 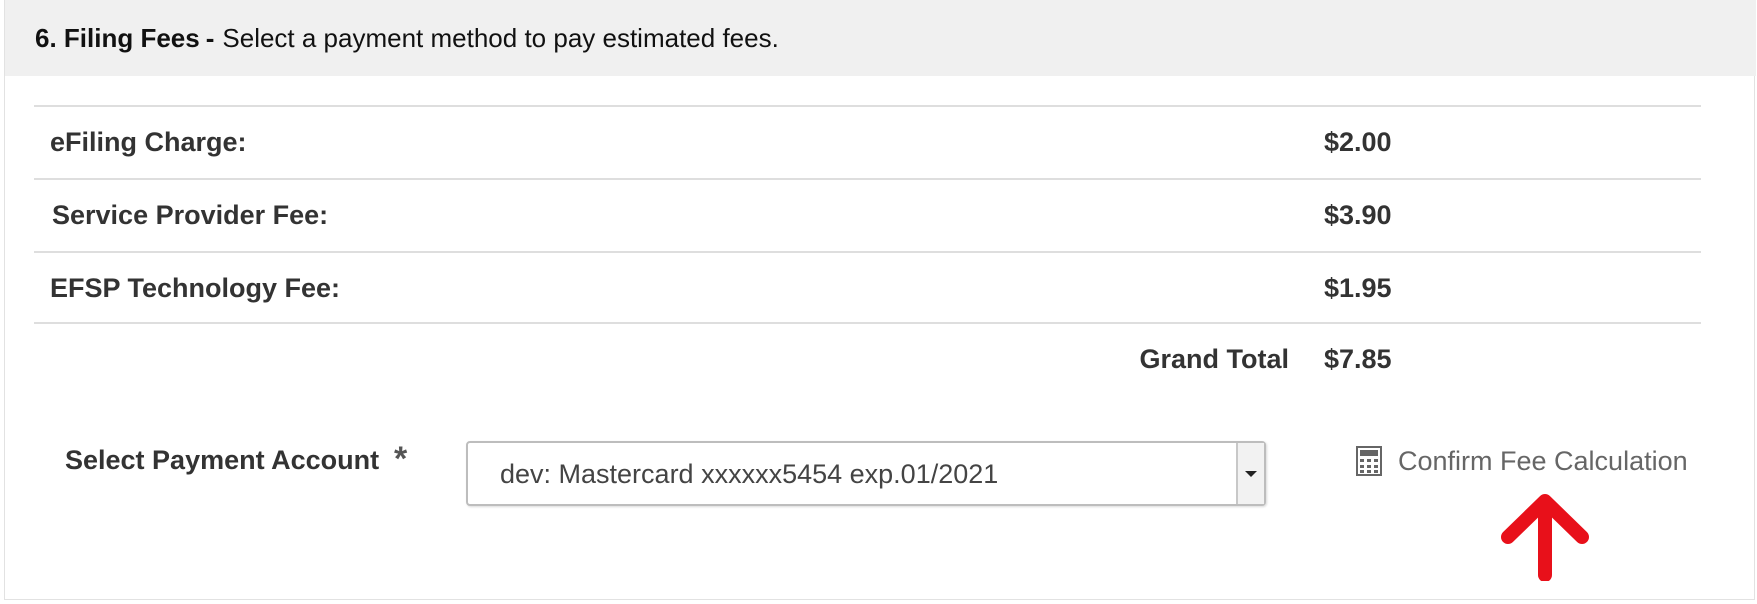 I want to click on dropdown-toggle, so click(x=1250, y=473).